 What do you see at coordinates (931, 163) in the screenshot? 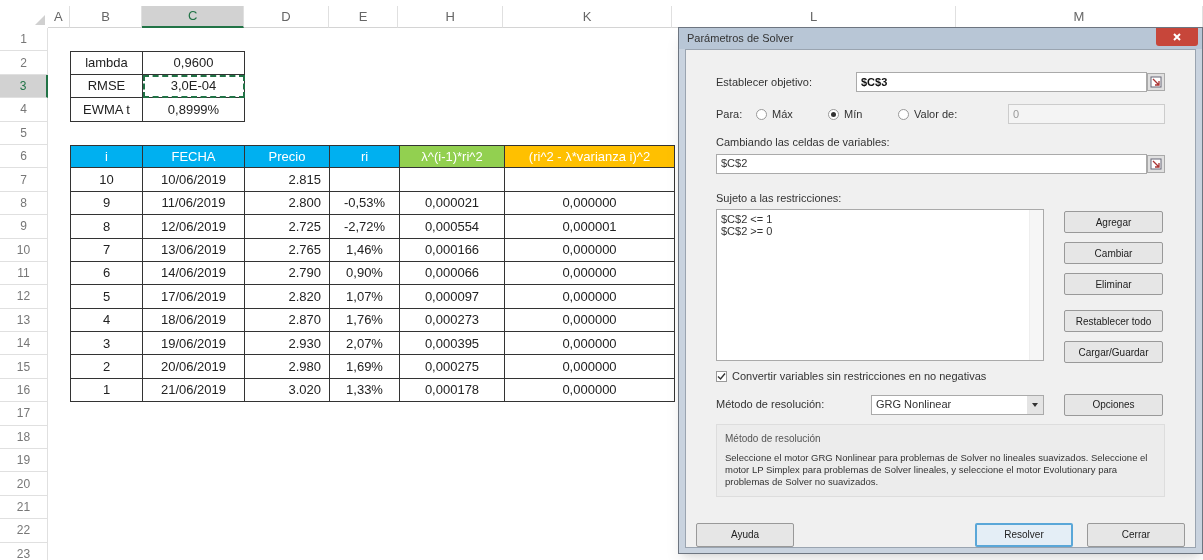
I see `input-field: $C$2` at bounding box center [931, 163].